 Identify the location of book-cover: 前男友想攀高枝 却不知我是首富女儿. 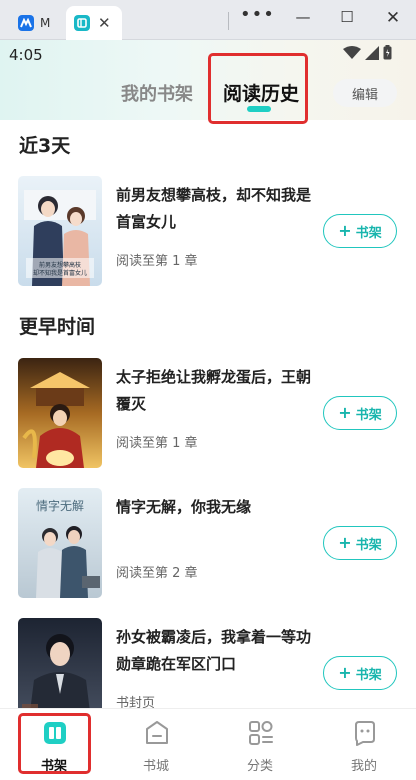
(60, 231).